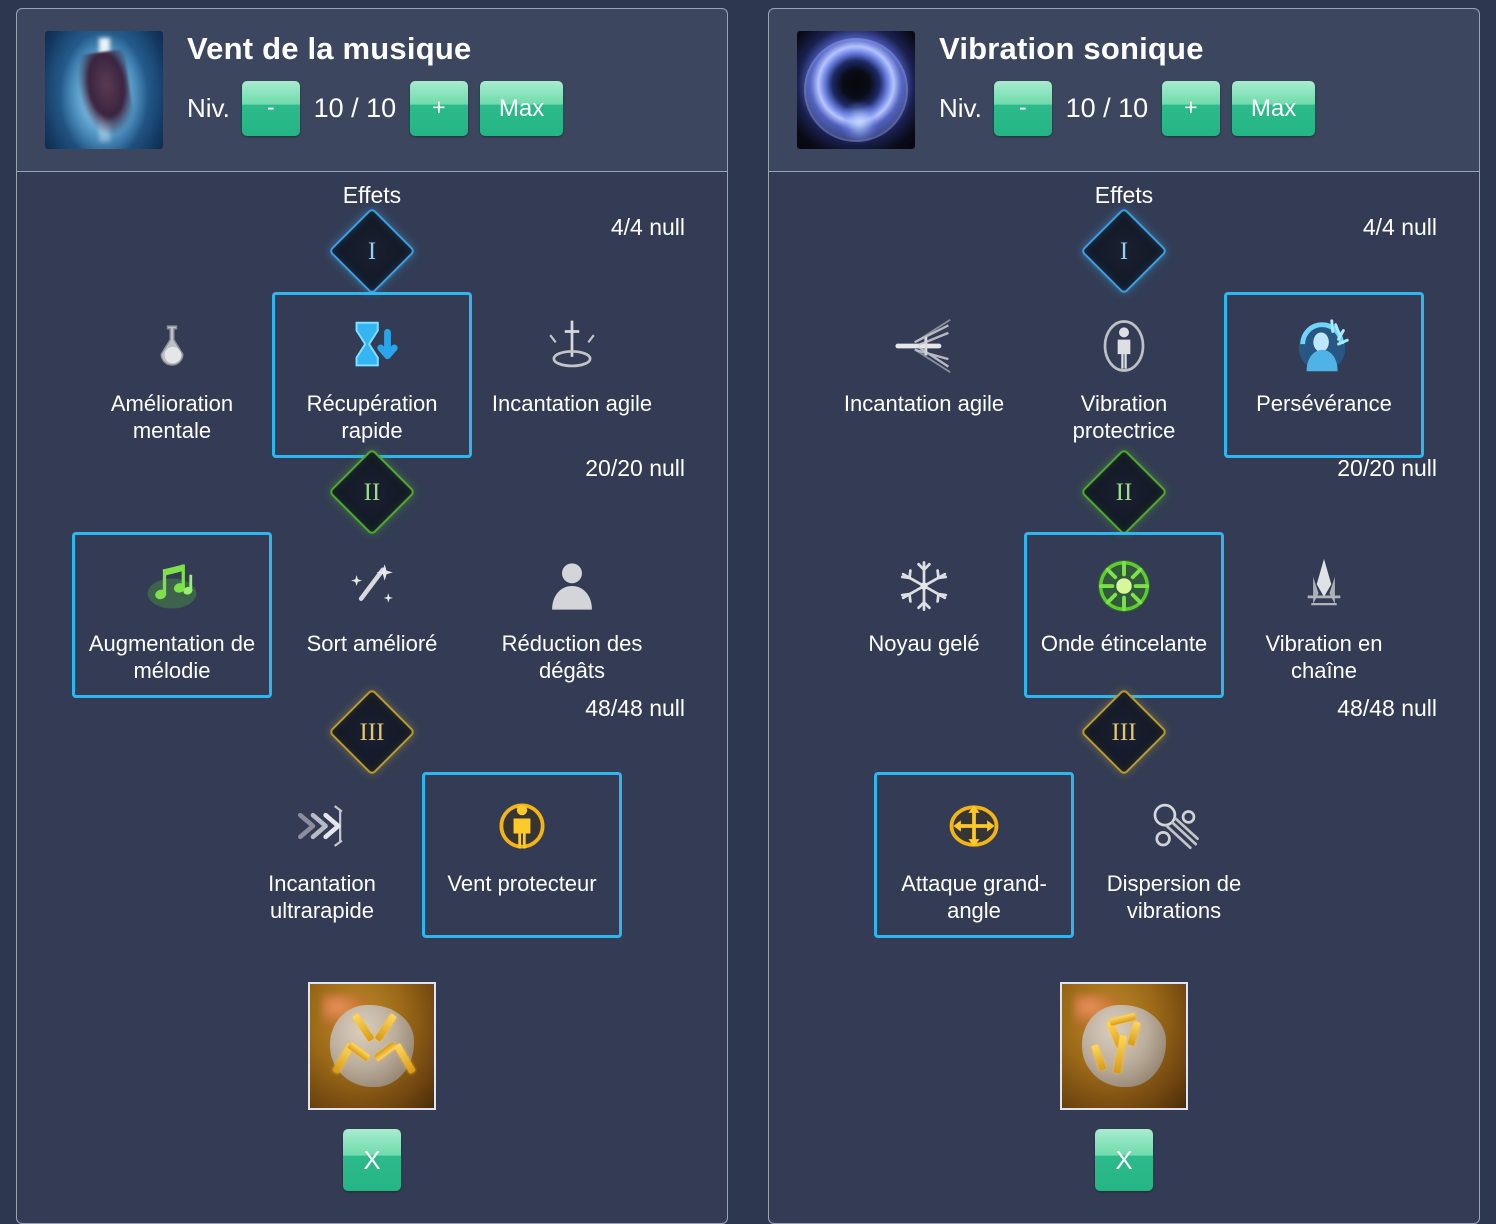 The image size is (1496, 1224). I want to click on rising-spike-icon, so click(1324, 586).